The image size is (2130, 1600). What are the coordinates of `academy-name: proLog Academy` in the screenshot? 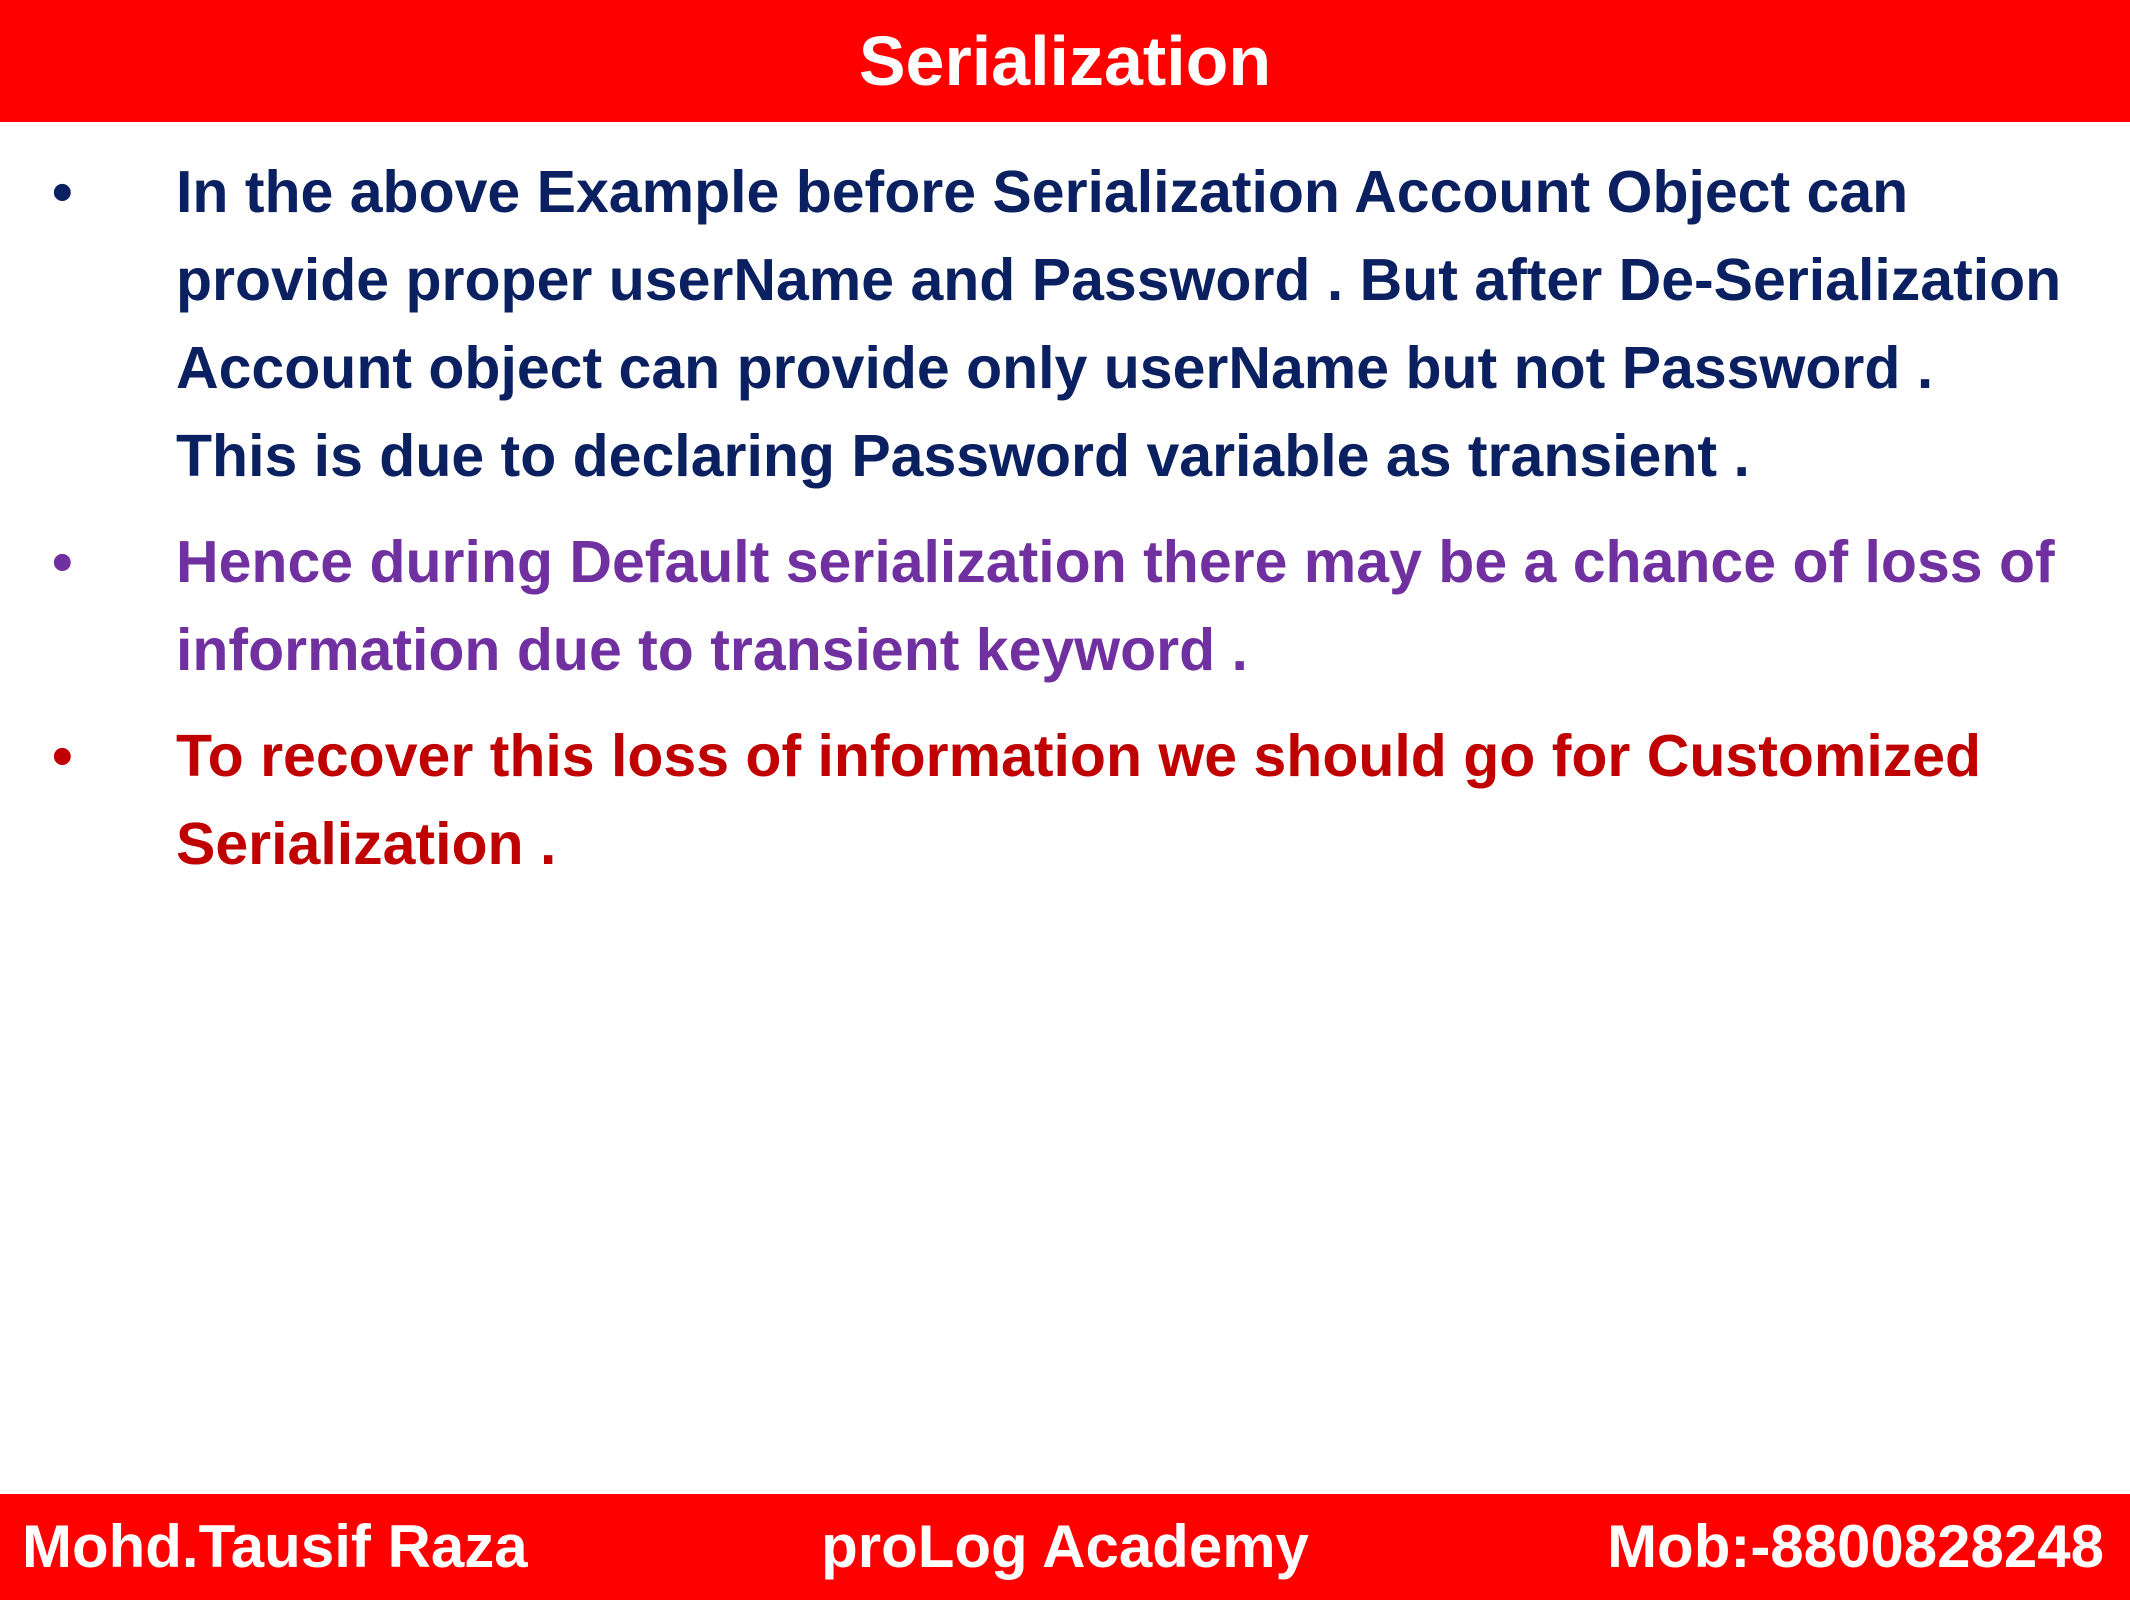 It's located at (1065, 1546).